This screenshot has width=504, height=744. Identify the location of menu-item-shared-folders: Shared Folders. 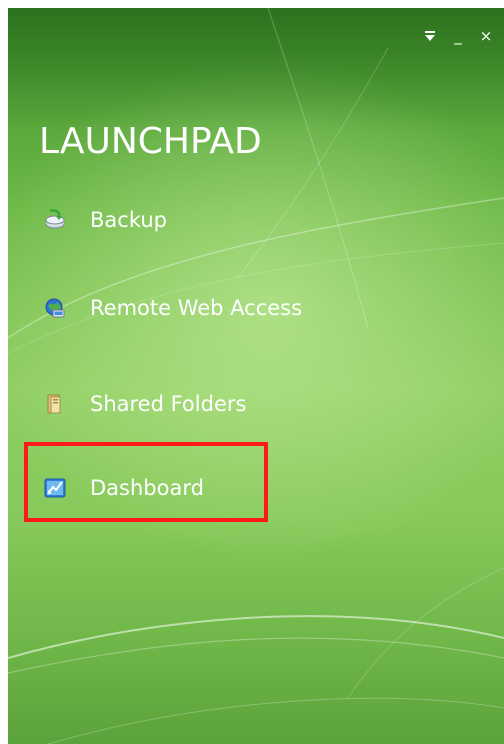
(145, 404).